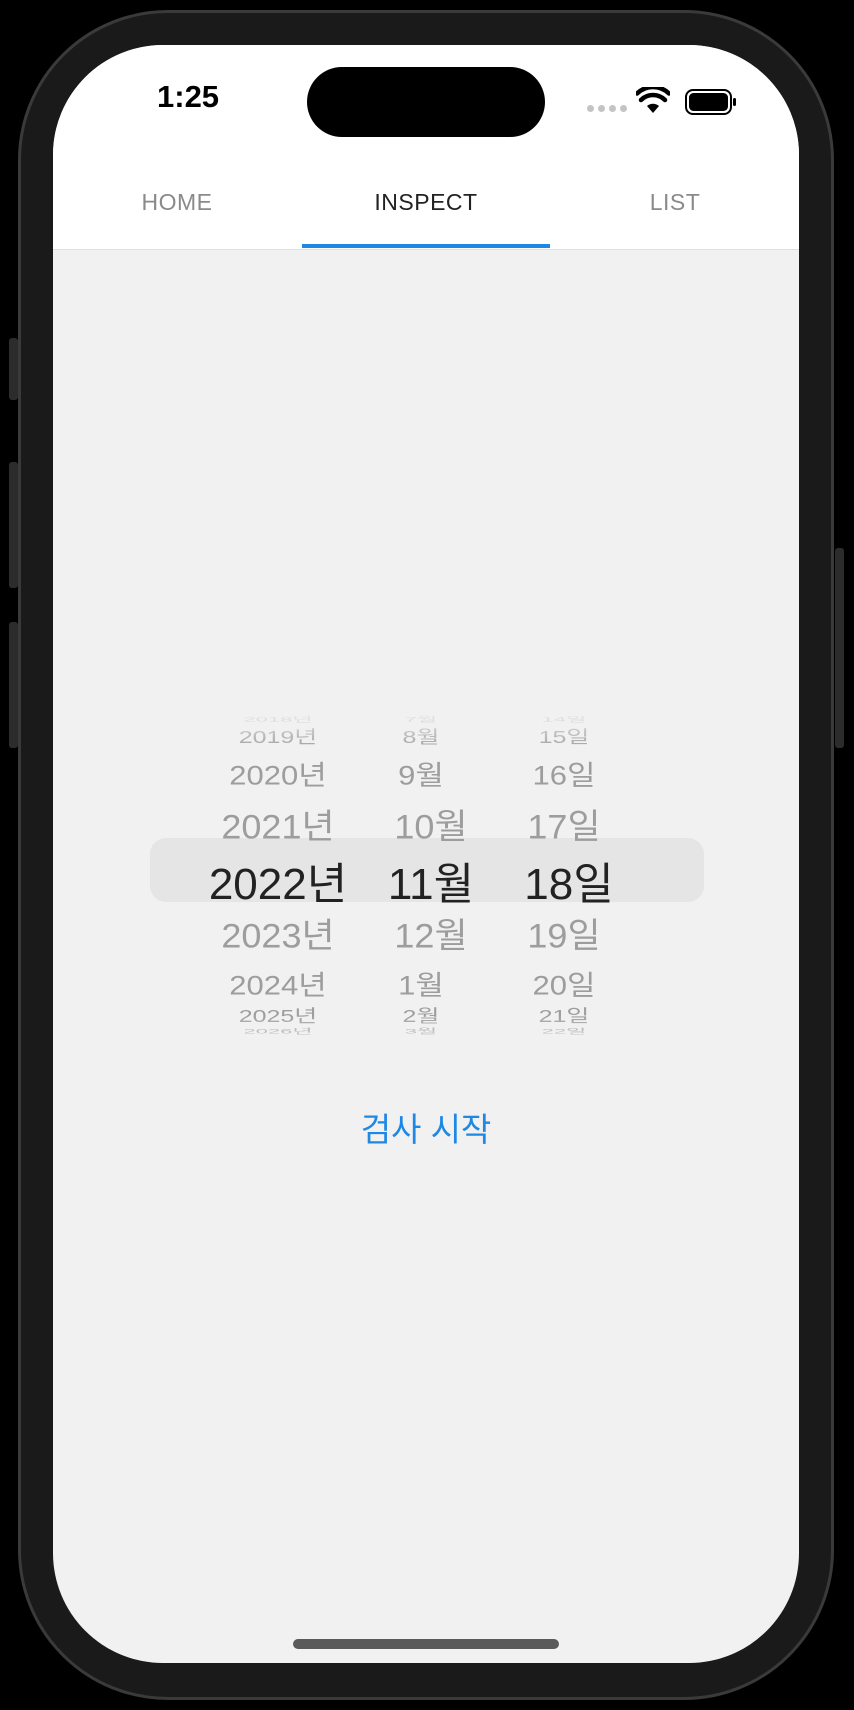 Image resolution: width=854 pixels, height=1710 pixels. Describe the element at coordinates (421, 983) in the screenshot. I see `month-option: 1월` at that location.